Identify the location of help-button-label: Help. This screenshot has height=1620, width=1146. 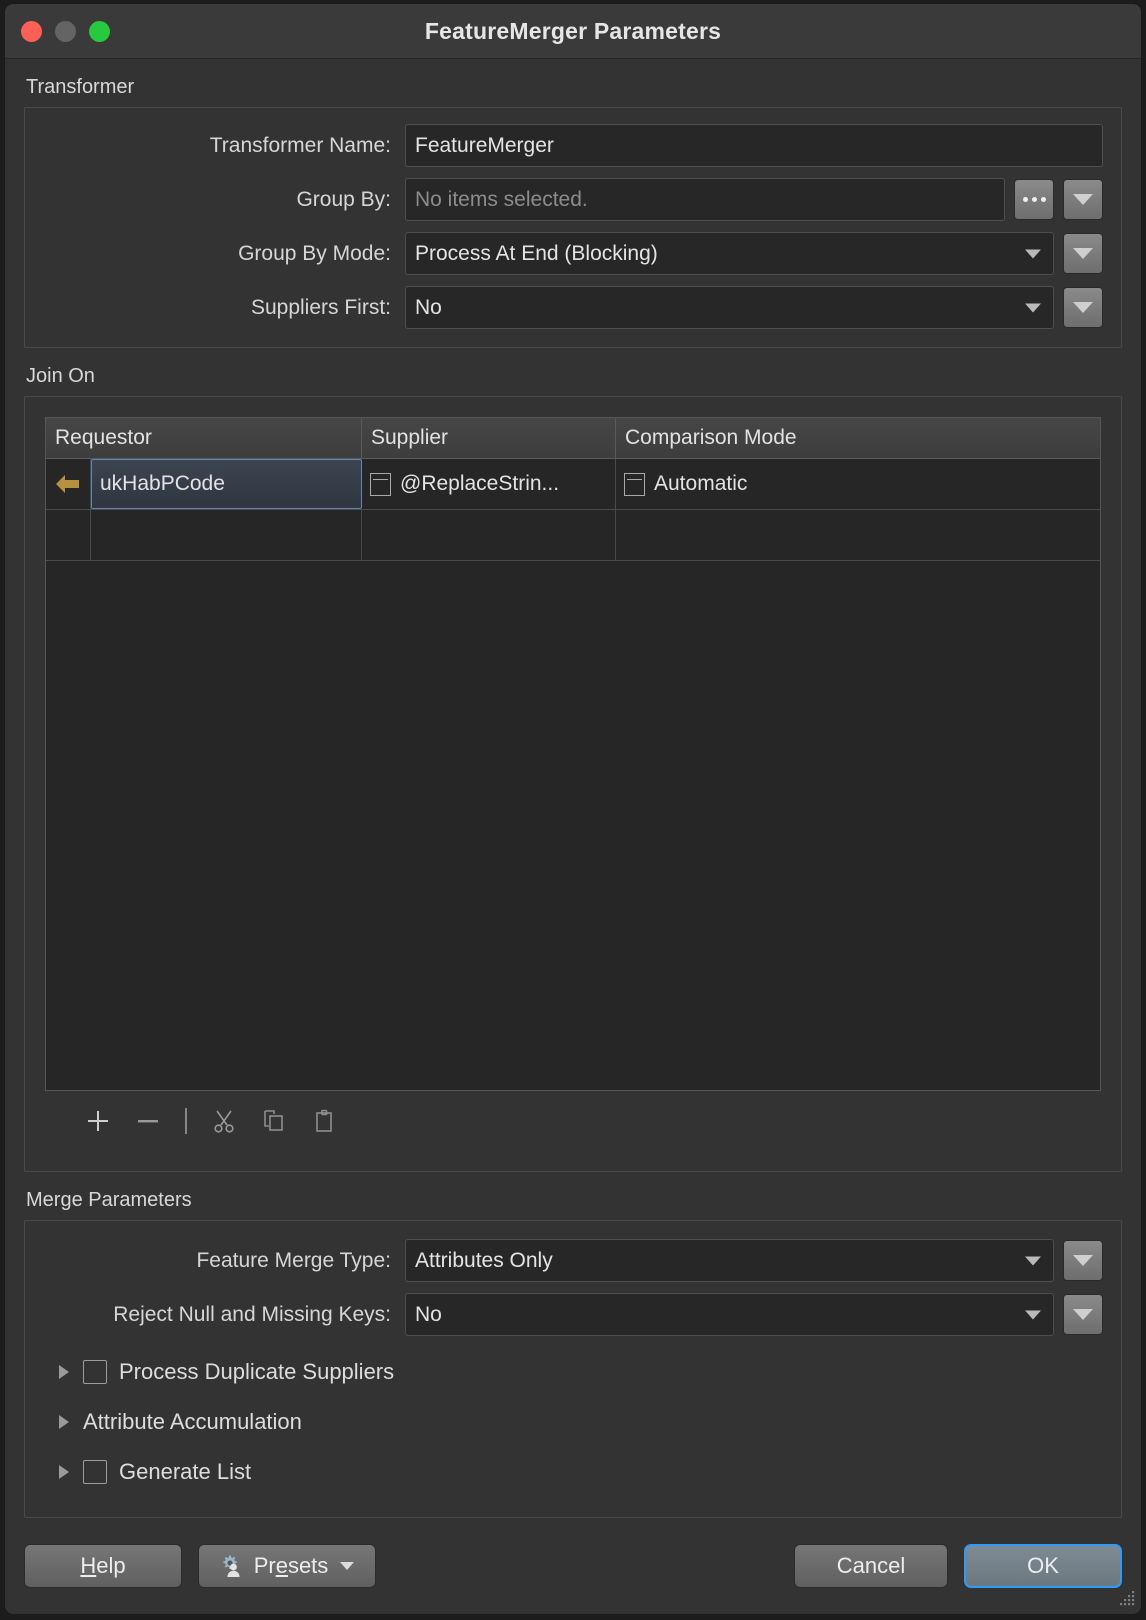
(102, 1566).